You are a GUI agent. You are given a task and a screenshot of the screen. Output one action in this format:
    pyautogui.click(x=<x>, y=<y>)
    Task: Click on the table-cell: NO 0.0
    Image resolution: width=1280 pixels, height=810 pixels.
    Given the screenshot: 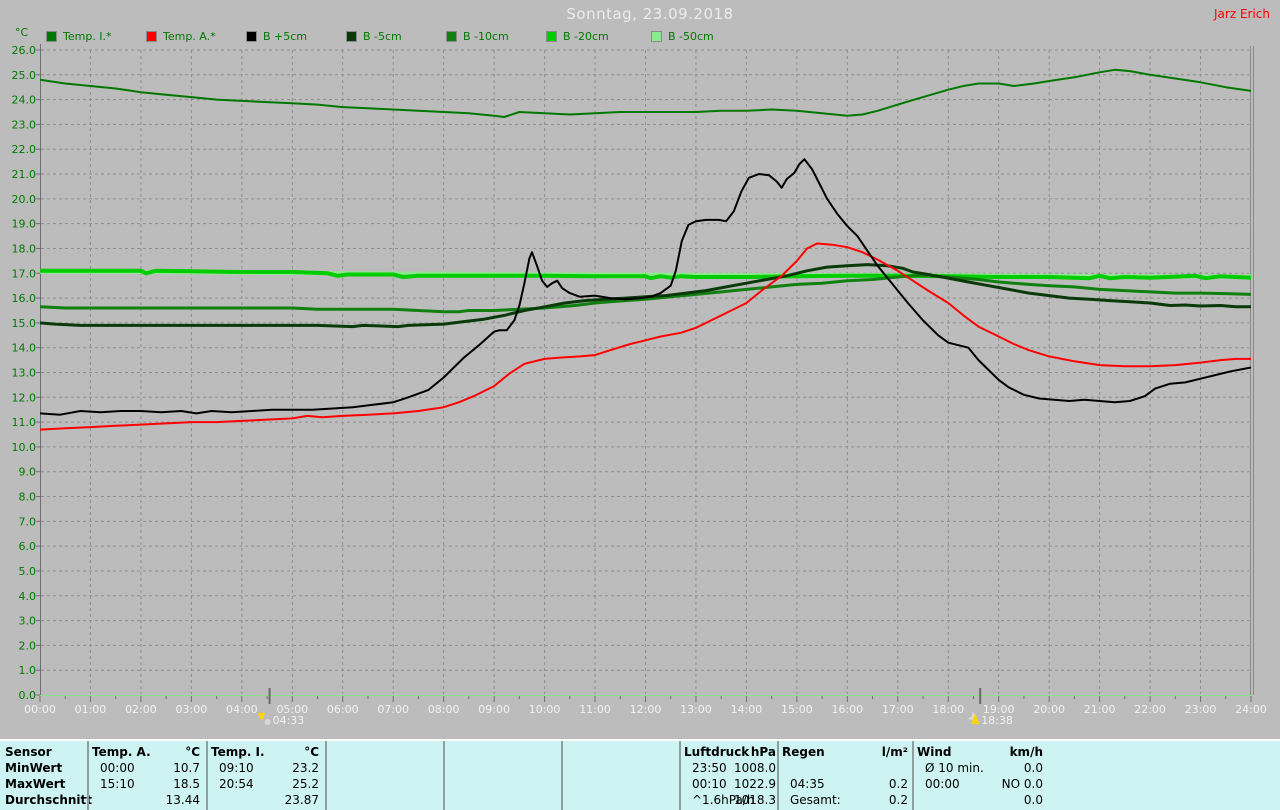 What is the action you would take?
    pyautogui.click(x=1022, y=784)
    